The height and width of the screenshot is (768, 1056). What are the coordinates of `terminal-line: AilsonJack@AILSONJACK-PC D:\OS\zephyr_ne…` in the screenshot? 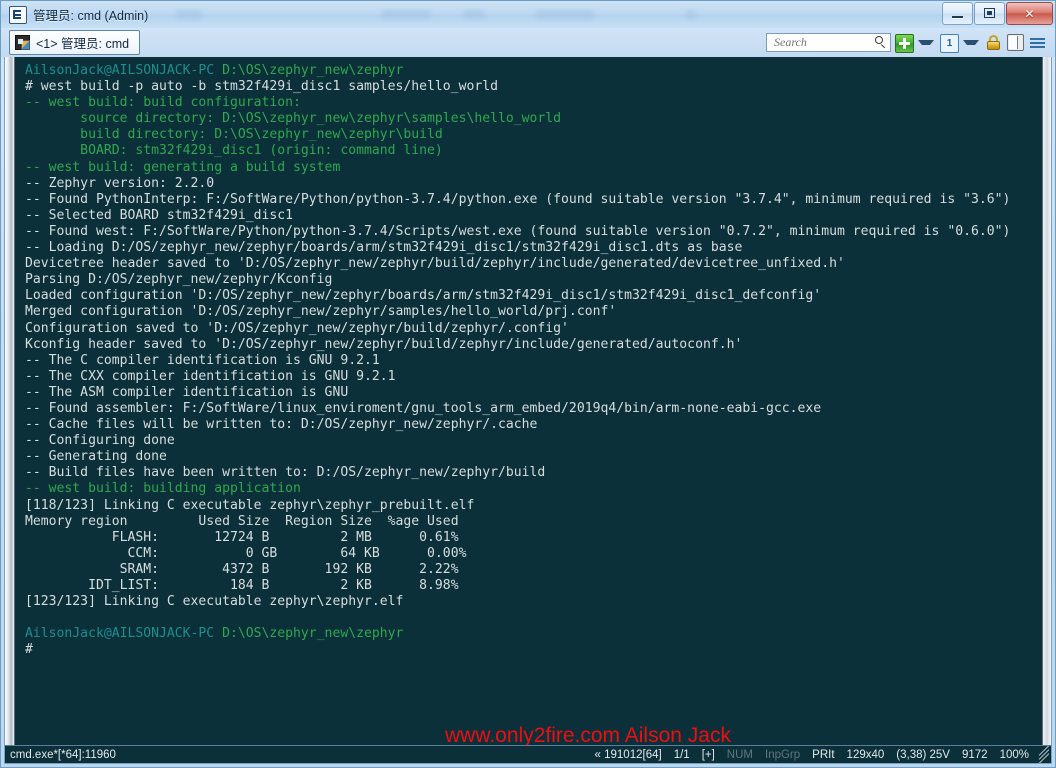 It's located at (533, 634).